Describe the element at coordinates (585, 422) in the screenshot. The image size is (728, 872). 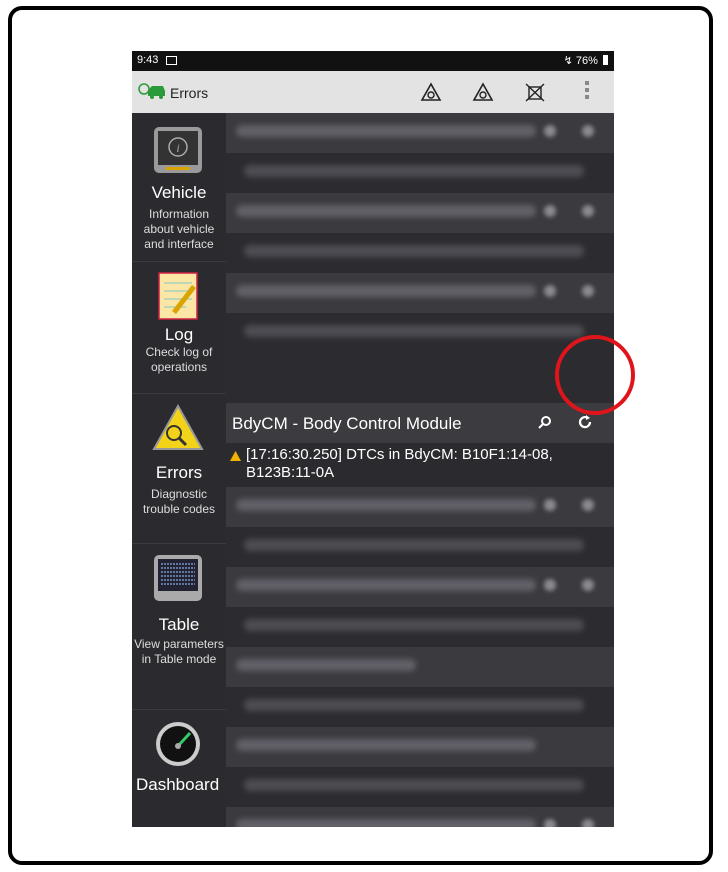
I see `refresh-icon` at that location.